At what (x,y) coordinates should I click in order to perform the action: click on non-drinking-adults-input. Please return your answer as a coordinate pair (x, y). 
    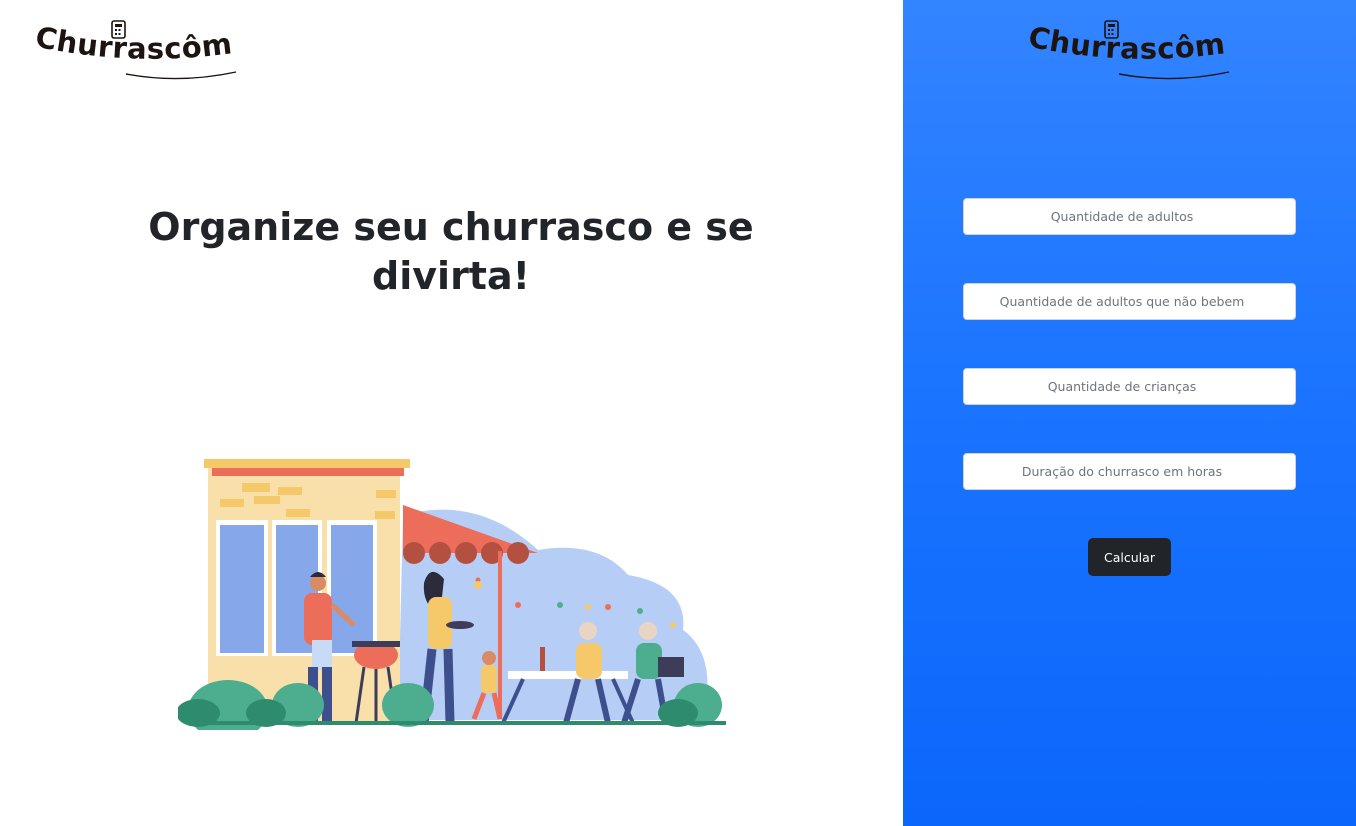
    Looking at the image, I should click on (1129, 301).